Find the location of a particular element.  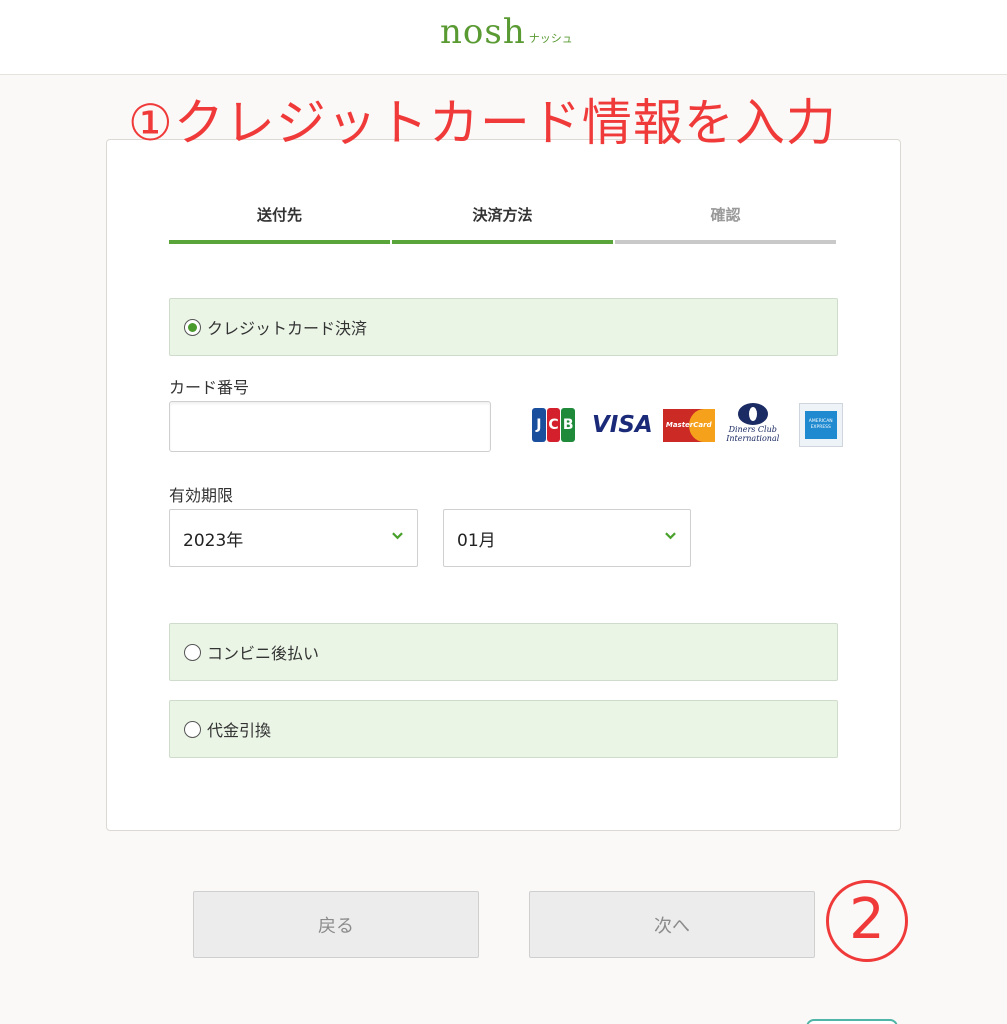

diners-text-1: Diners Club is located at coordinates (752, 429).